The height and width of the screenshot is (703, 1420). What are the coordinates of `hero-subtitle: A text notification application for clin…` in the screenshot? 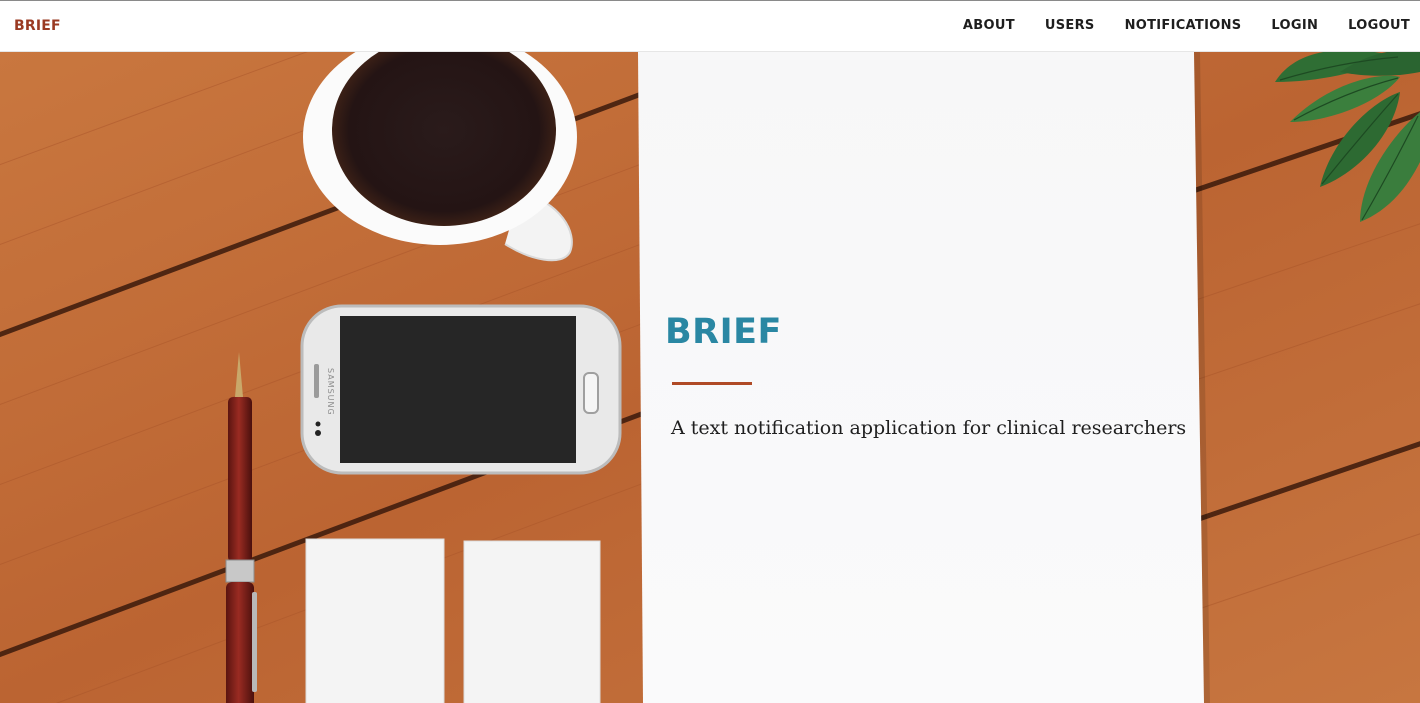 It's located at (929, 428).